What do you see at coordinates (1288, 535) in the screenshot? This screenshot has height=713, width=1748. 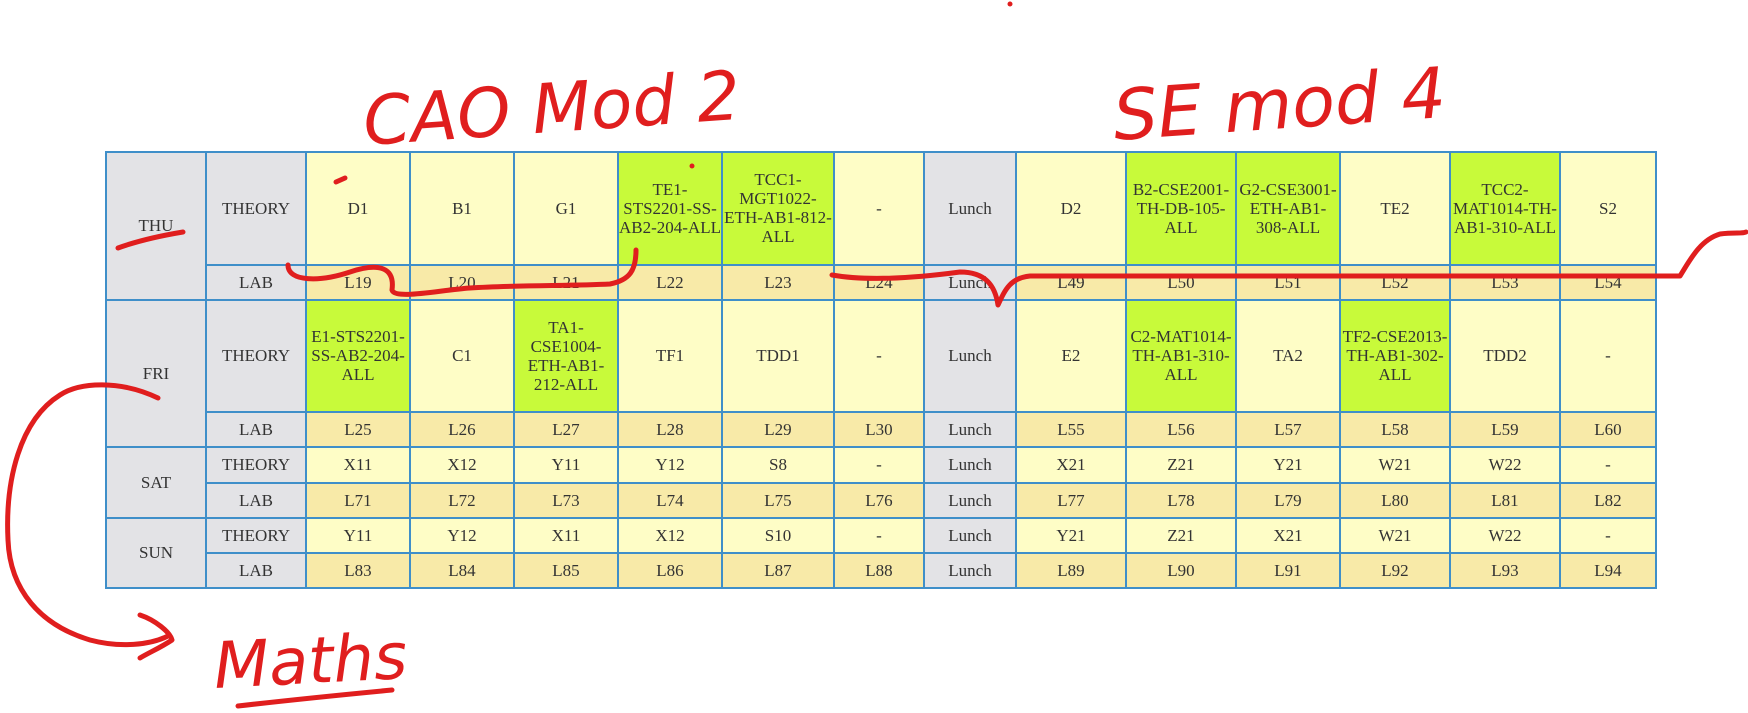 I see `slot-cell: X21` at bounding box center [1288, 535].